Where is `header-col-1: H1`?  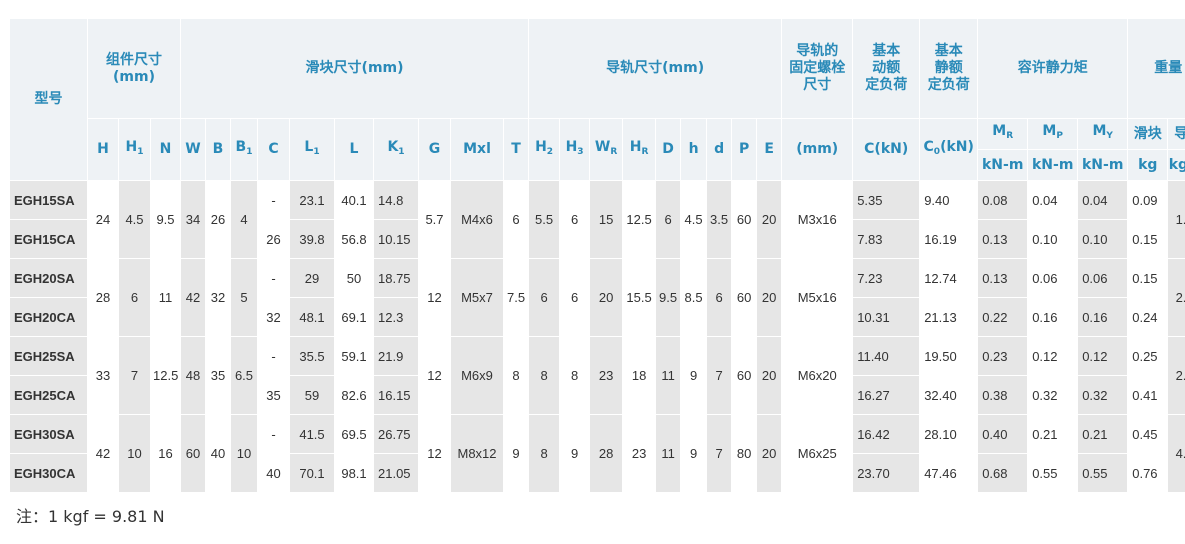 header-col-1: H1 is located at coordinates (134, 149).